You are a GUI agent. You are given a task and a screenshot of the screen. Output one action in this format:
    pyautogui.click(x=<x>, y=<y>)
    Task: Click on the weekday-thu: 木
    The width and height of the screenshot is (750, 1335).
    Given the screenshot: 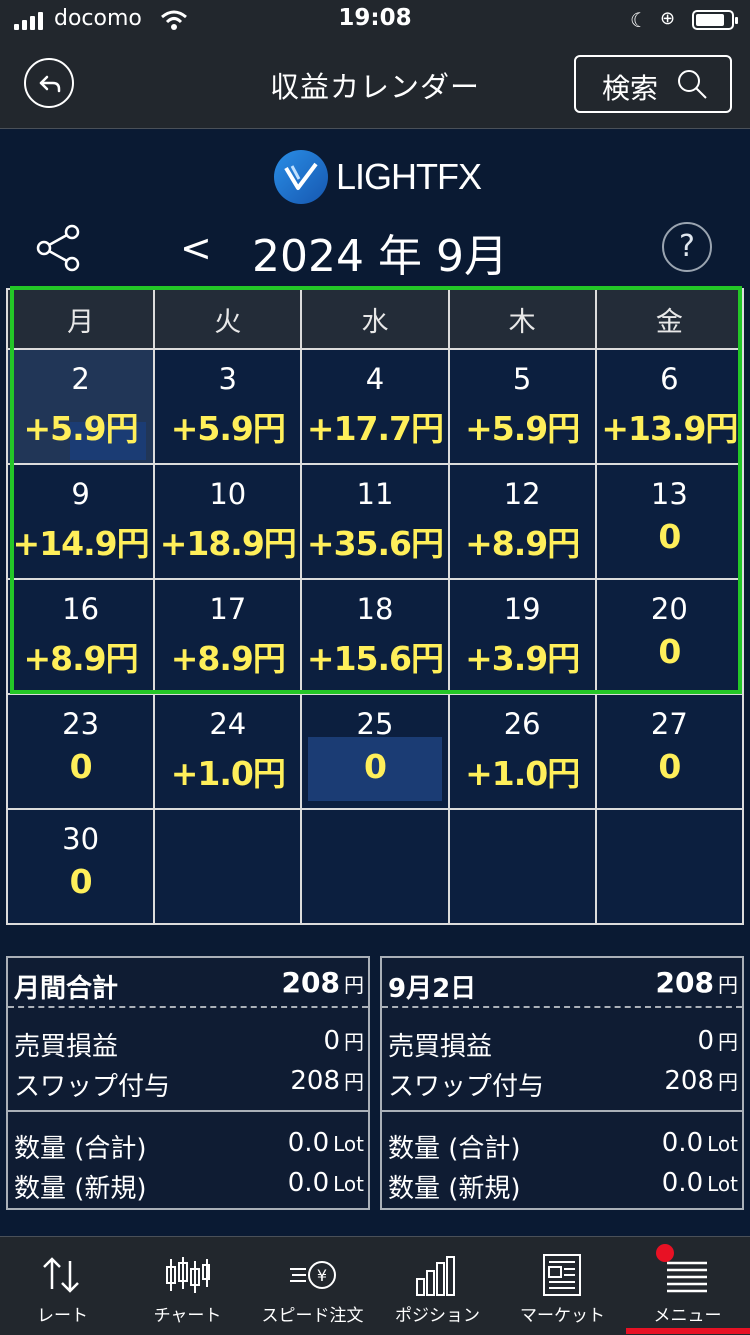 What is the action you would take?
    pyautogui.click(x=522, y=319)
    